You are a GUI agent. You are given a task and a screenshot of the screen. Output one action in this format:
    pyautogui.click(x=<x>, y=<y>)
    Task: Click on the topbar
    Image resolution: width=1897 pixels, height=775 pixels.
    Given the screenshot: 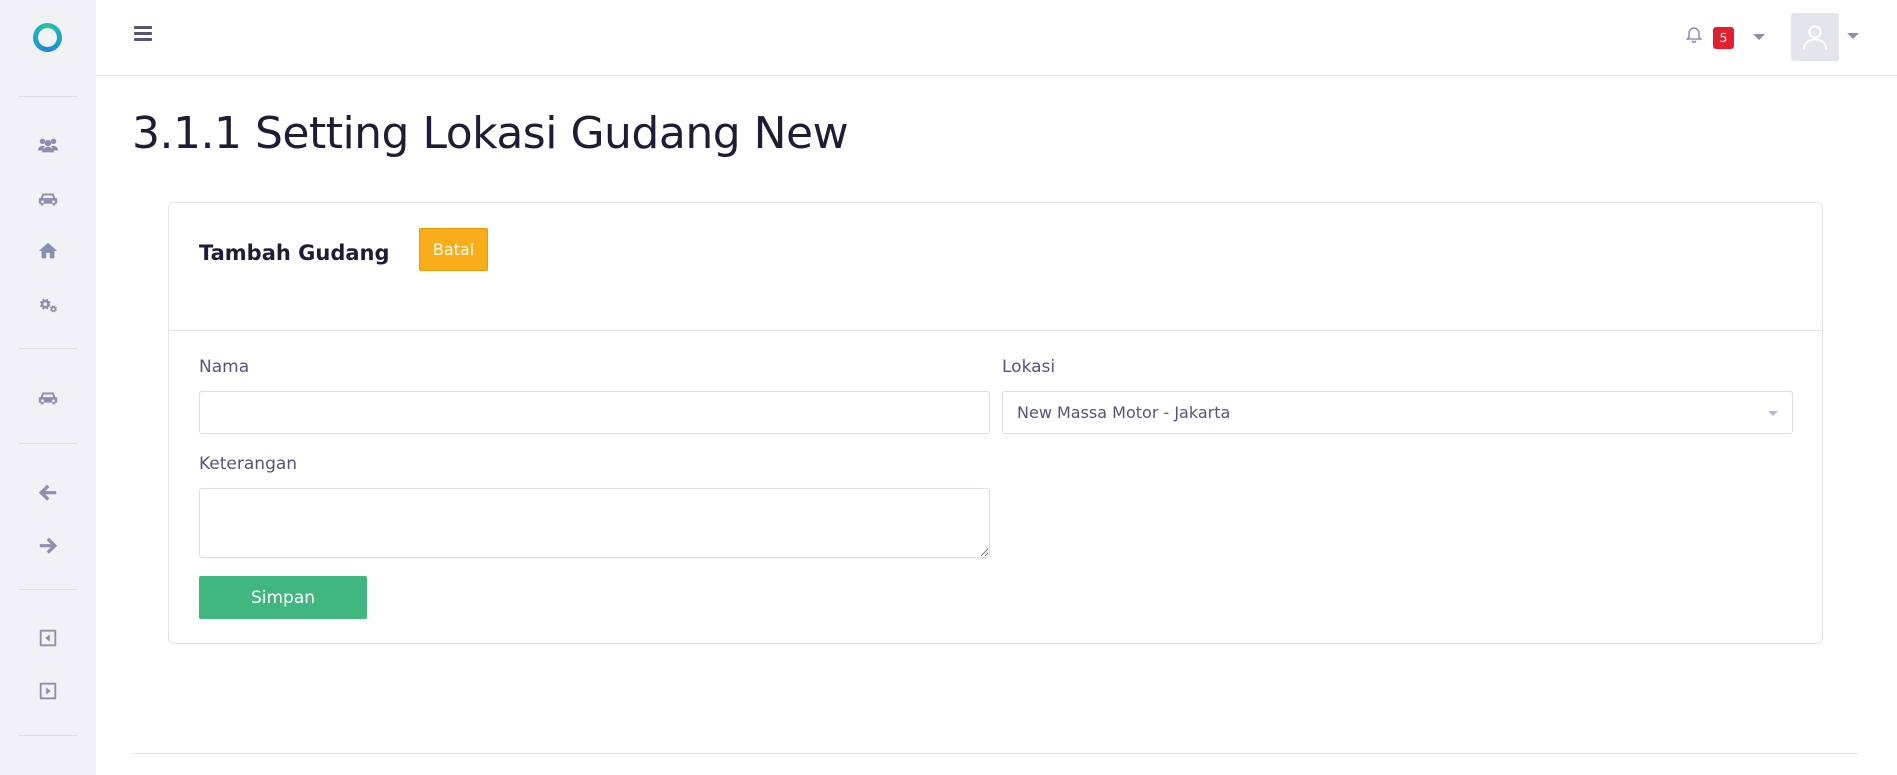 What is the action you would take?
    pyautogui.click(x=996, y=38)
    